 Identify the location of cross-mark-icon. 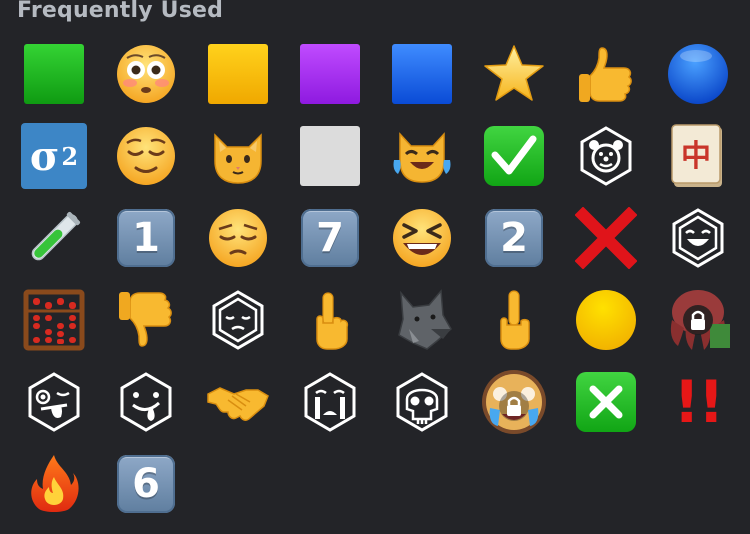
(606, 238).